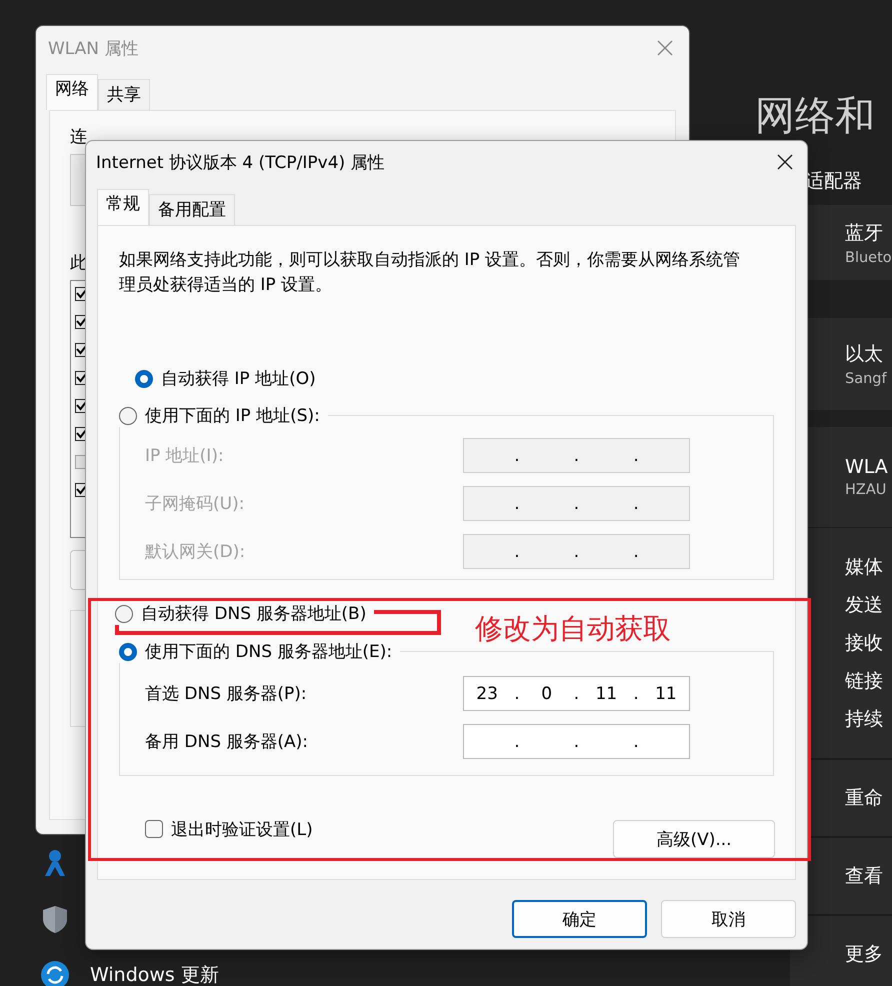 Image resolution: width=892 pixels, height=986 pixels. Describe the element at coordinates (785, 162) in the screenshot. I see `close-icon` at that location.